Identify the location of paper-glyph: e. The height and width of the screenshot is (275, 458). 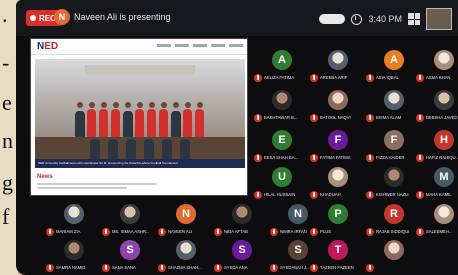
(7, 102).